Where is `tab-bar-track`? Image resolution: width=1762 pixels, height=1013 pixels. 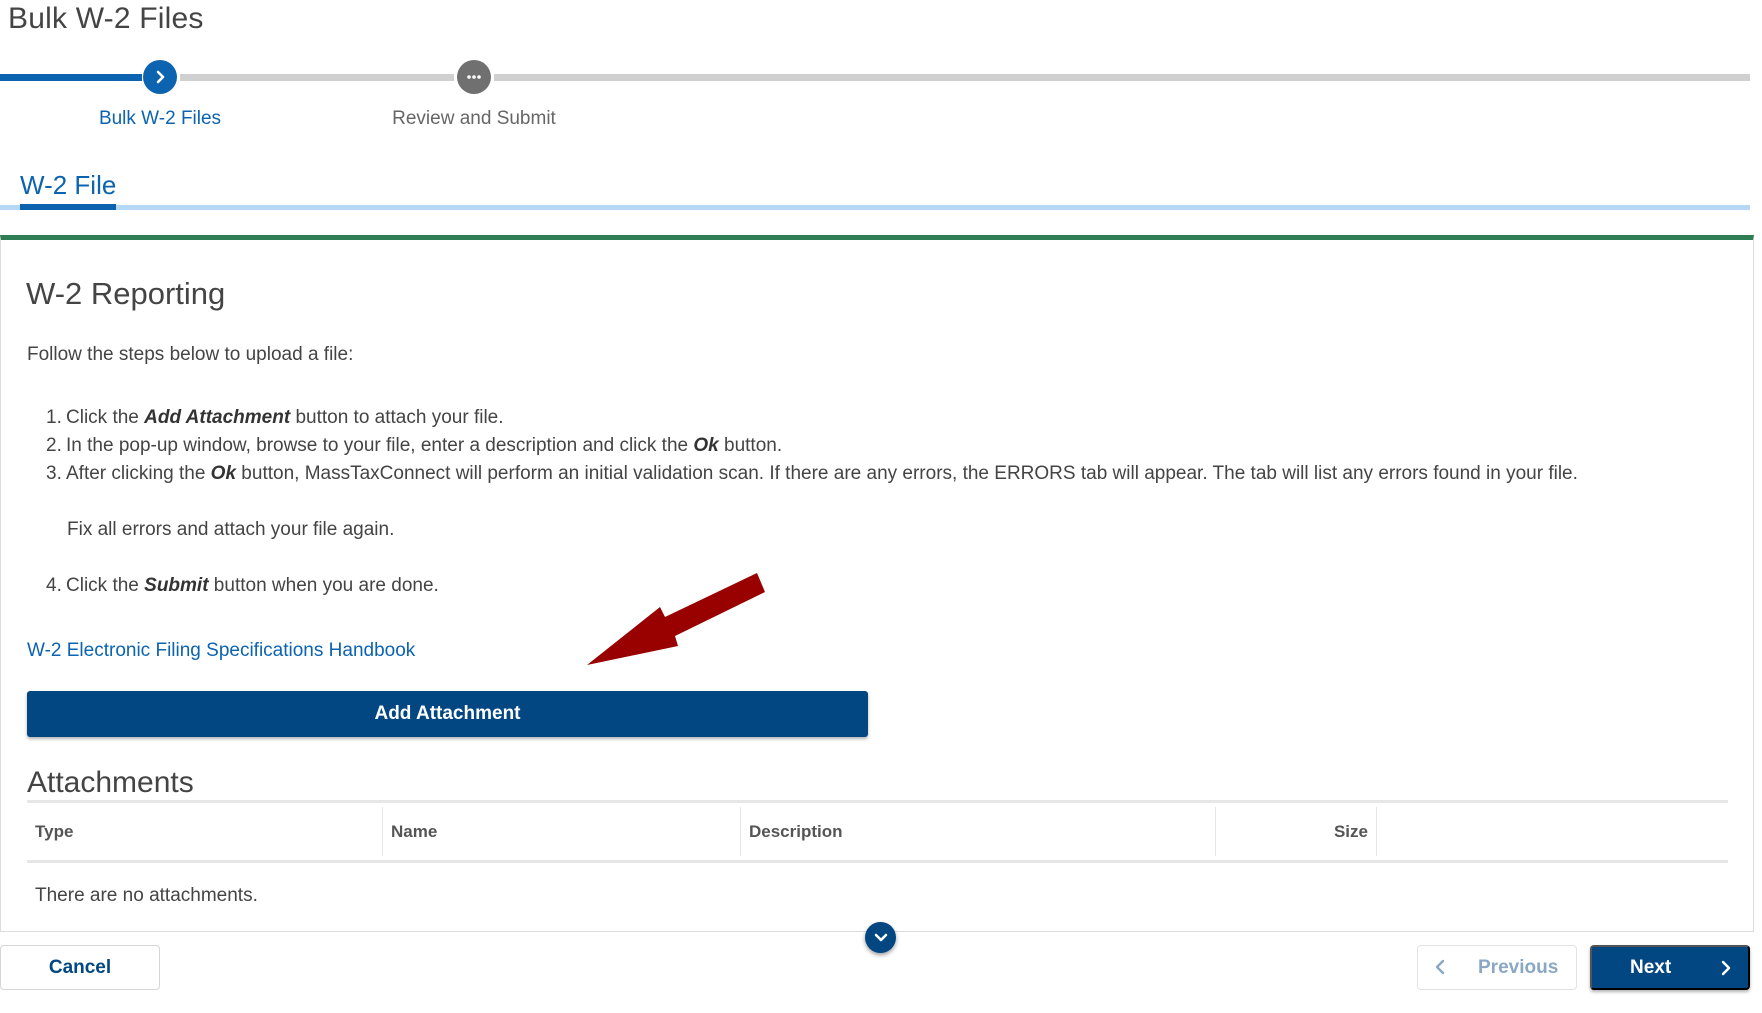 tab-bar-track is located at coordinates (875, 207).